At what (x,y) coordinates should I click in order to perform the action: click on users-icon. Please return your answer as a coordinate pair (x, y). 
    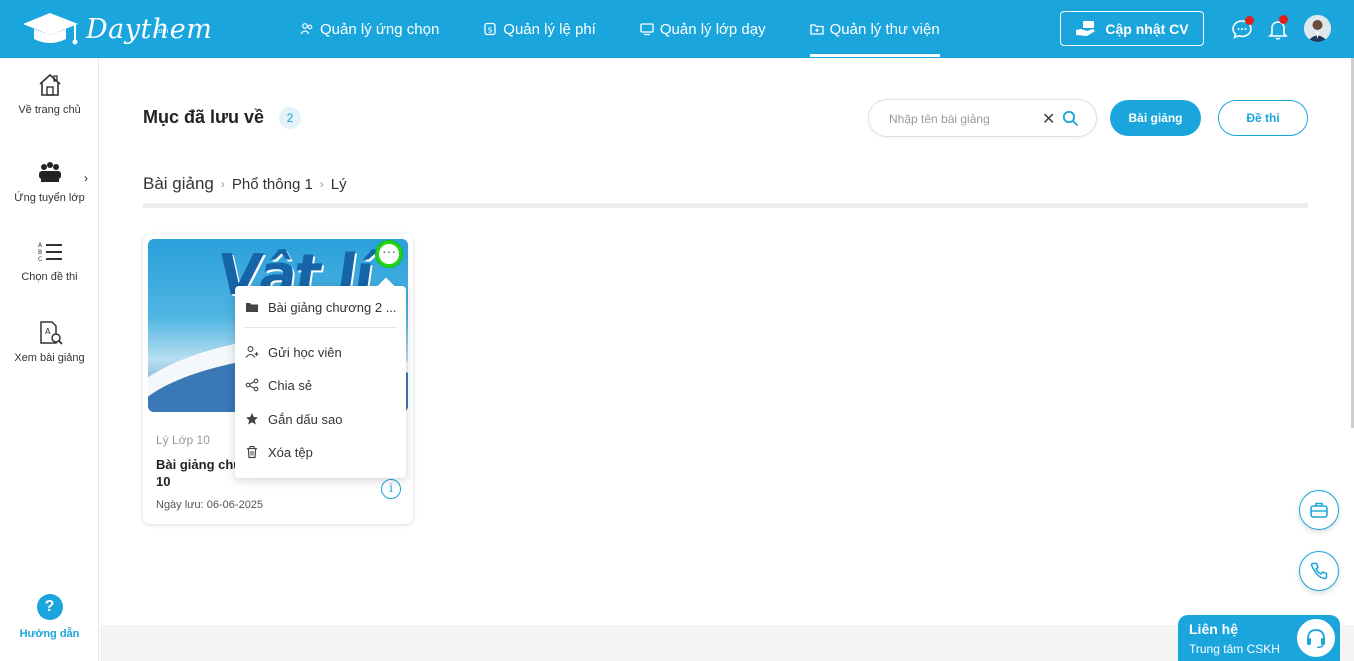
    Looking at the image, I should click on (306, 29).